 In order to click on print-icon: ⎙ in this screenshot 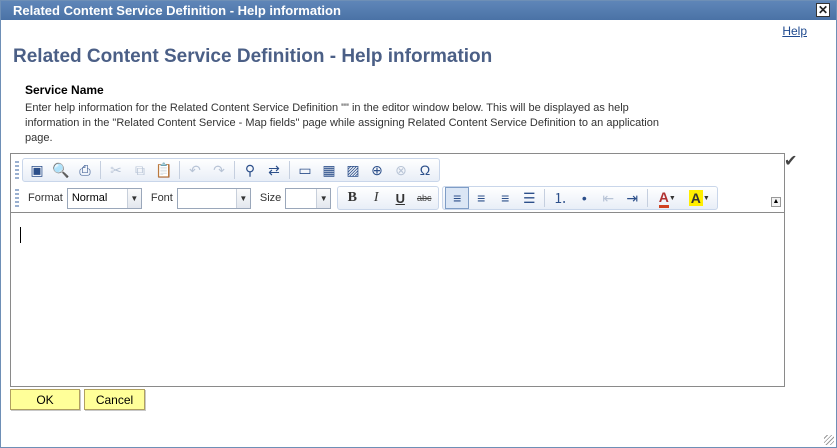, I will do `click(85, 170)`.